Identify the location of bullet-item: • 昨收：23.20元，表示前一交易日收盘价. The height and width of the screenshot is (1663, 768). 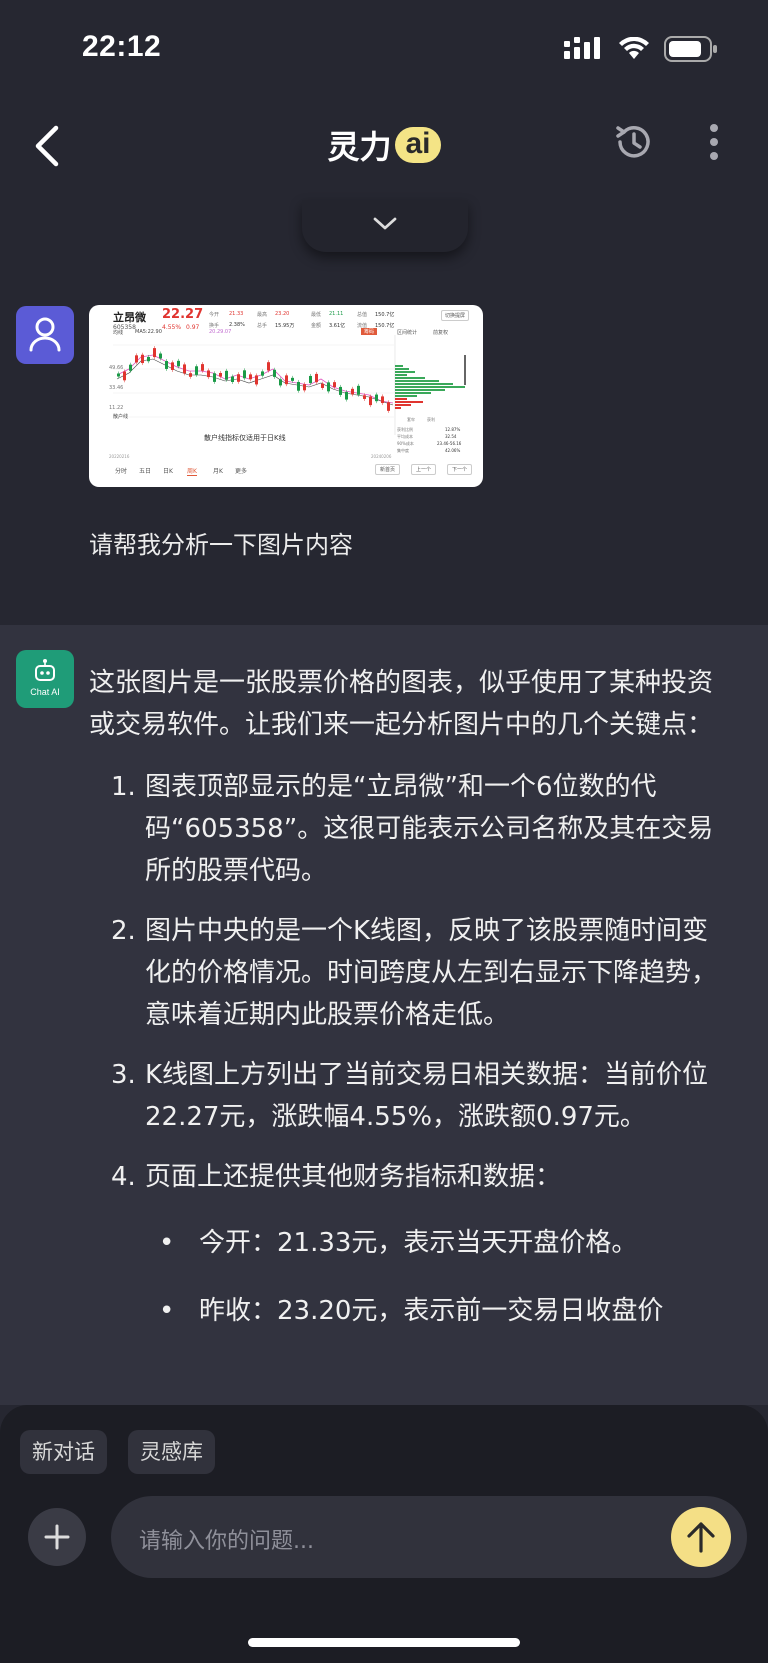
(409, 1311).